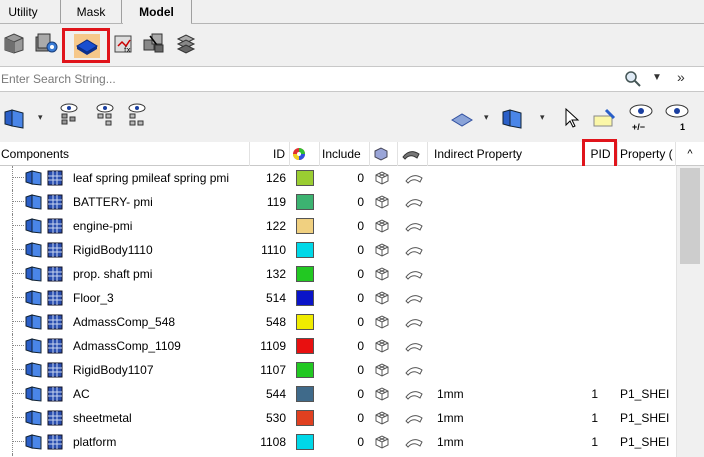 Image resolution: width=704 pixels, height=457 pixels. I want to click on header-id: ID, so click(270, 154).